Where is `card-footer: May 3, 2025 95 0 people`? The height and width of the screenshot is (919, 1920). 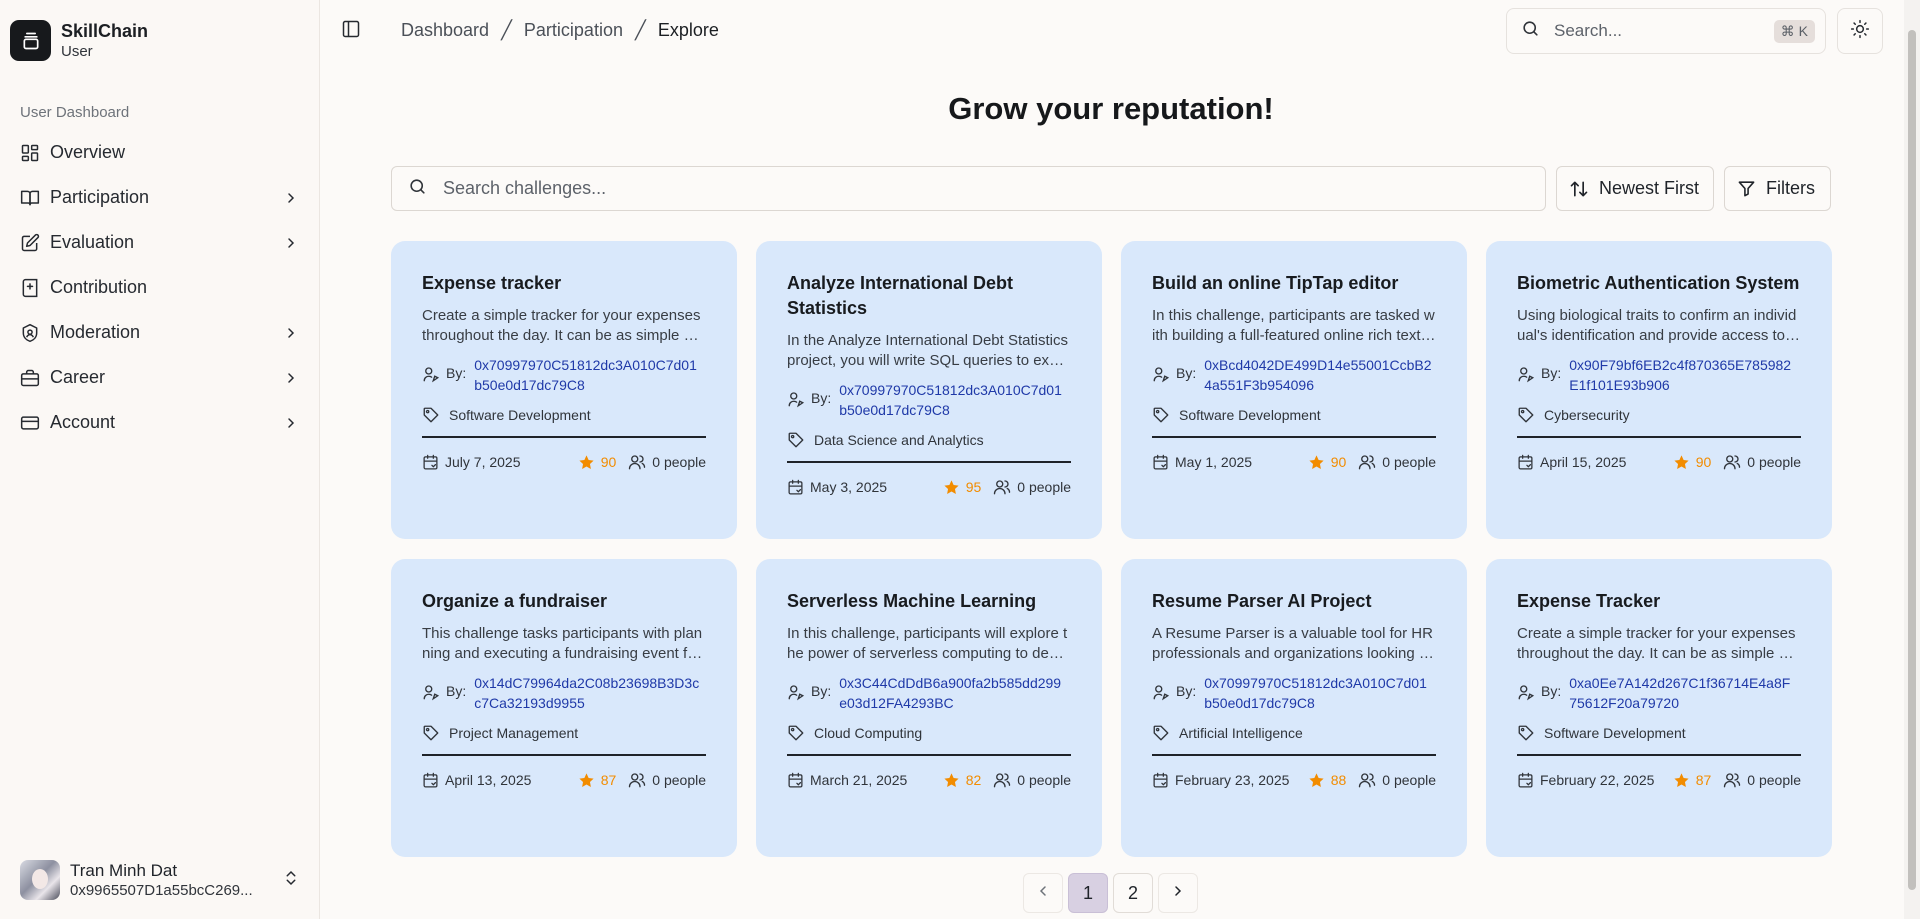
card-footer: May 3, 2025 95 0 people is located at coordinates (929, 487).